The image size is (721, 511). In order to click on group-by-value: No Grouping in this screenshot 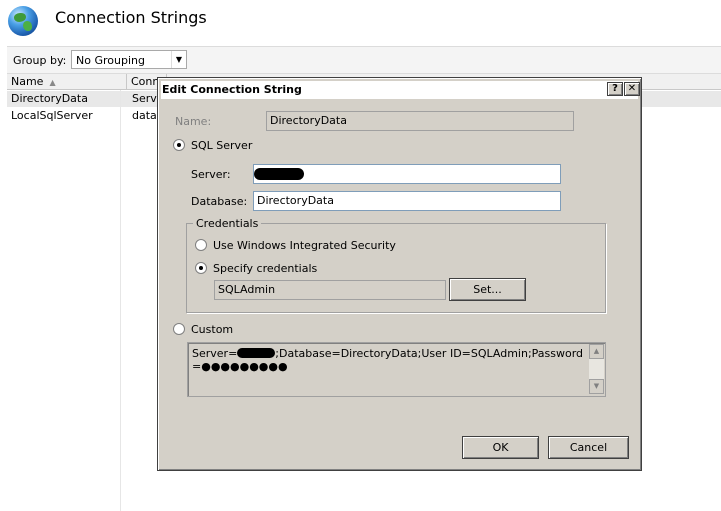, I will do `click(110, 60)`.